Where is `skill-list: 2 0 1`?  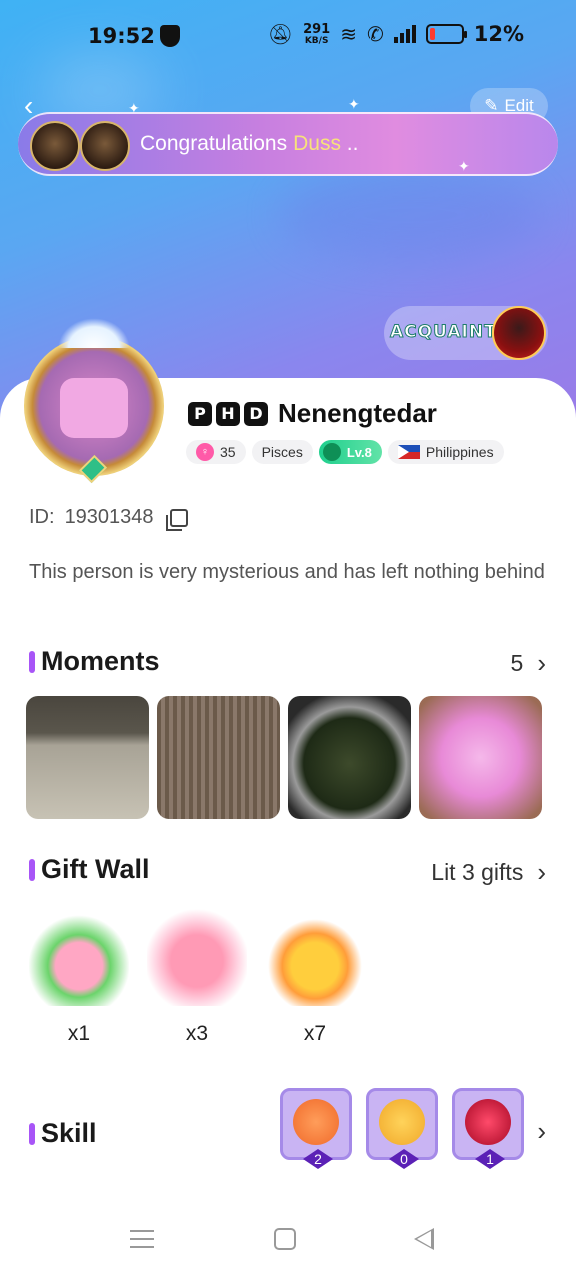
skill-list: 2 0 1 is located at coordinates (402, 1128).